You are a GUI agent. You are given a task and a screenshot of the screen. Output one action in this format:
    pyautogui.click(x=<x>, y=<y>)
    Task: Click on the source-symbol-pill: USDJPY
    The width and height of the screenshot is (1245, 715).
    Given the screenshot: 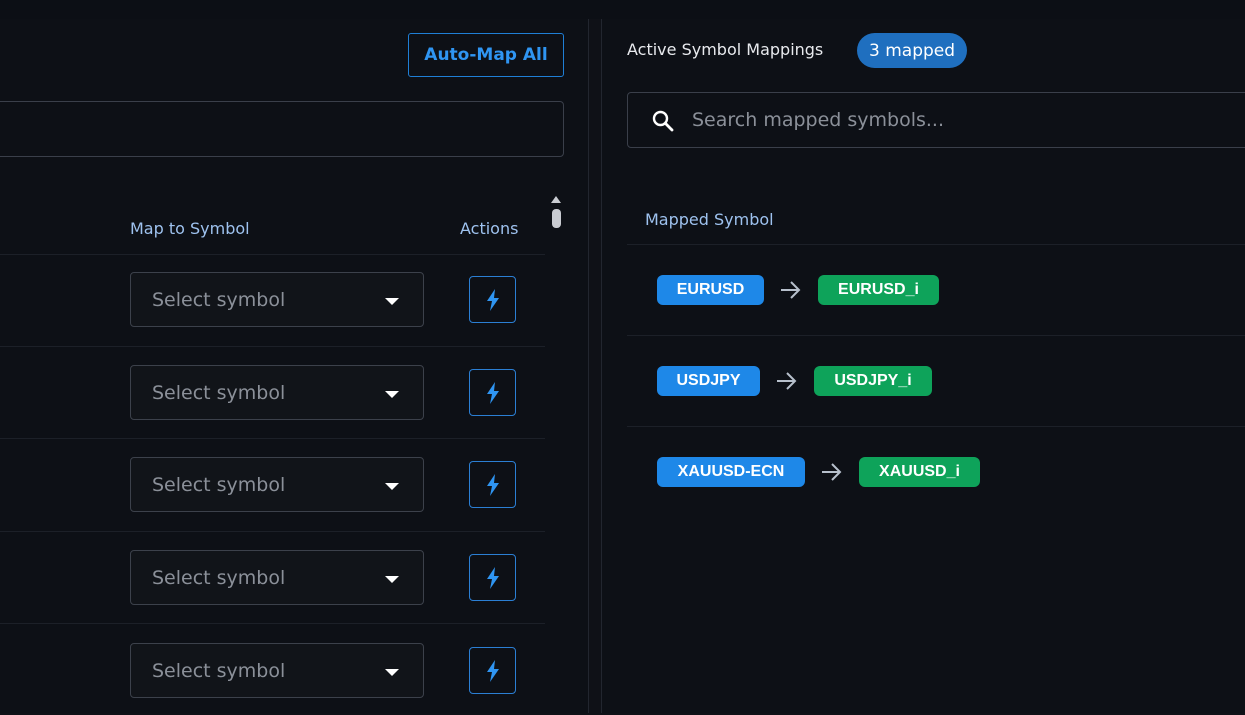 What is the action you would take?
    pyautogui.click(x=708, y=381)
    